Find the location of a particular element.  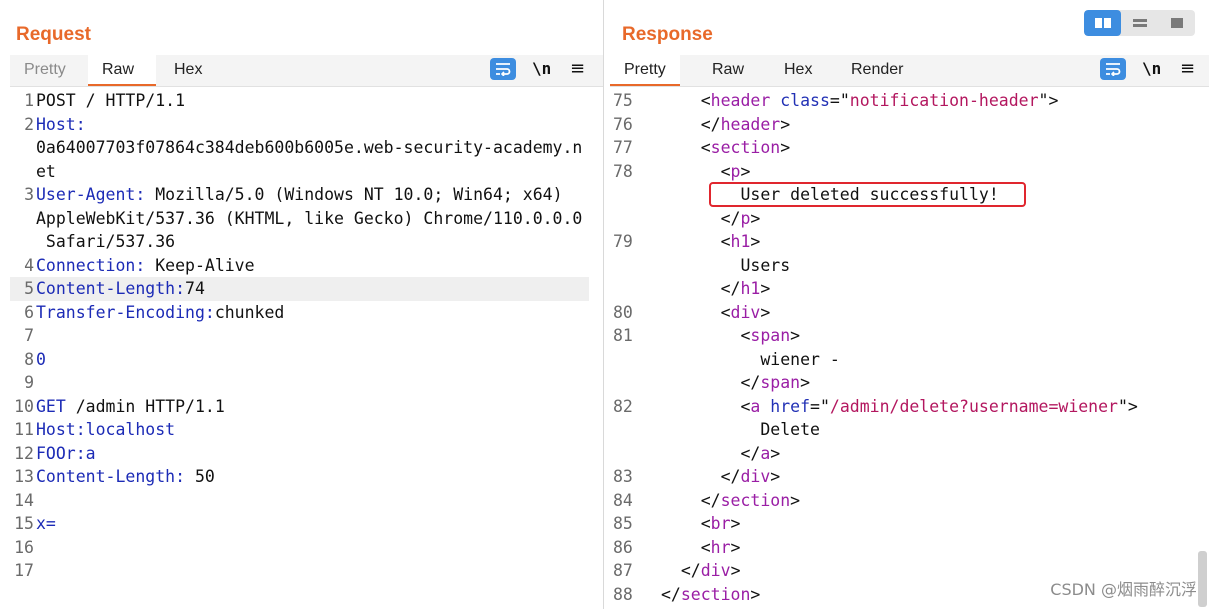

single-view-icon is located at coordinates (1176, 23).